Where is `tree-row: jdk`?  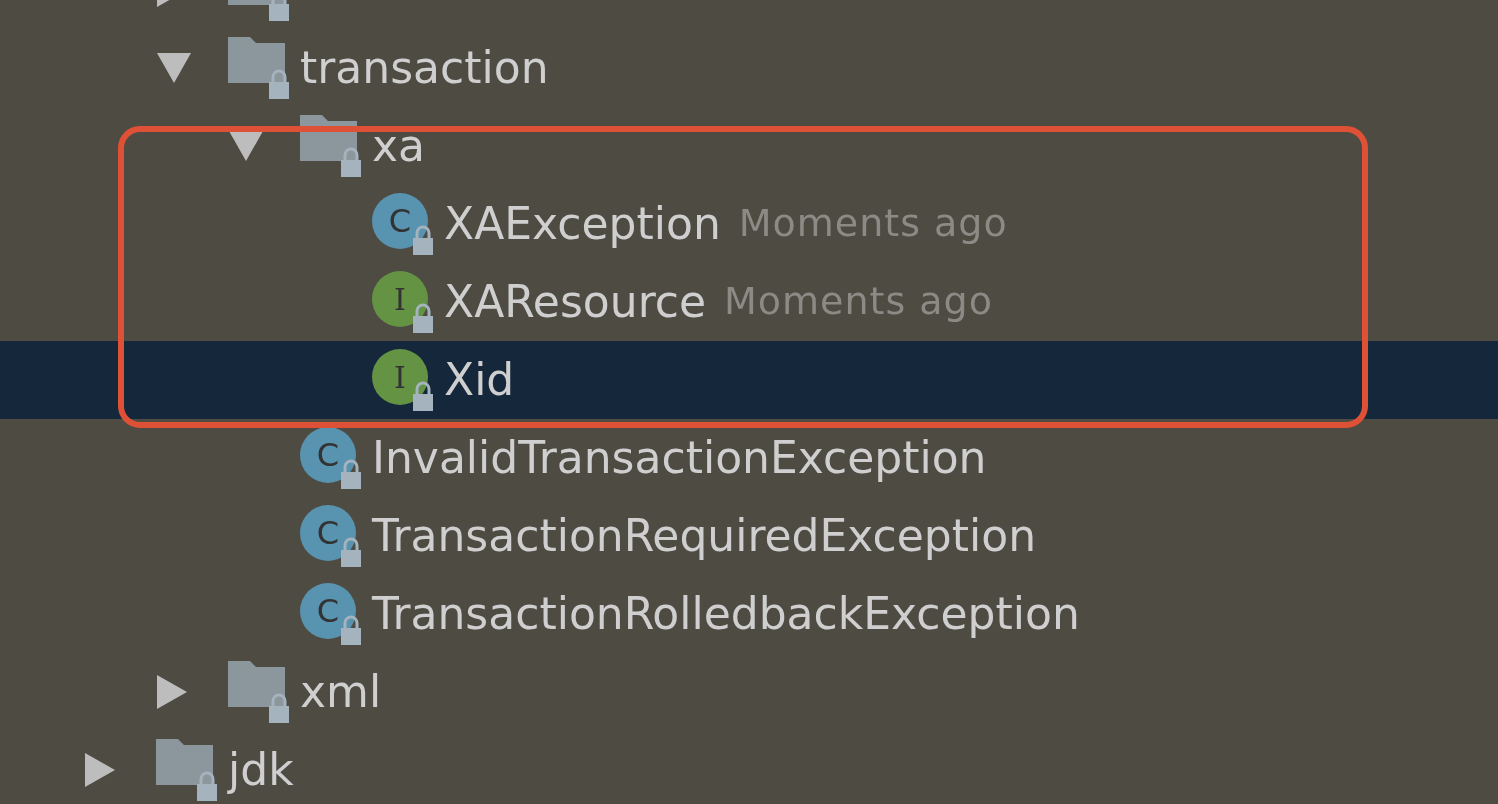 tree-row: jdk is located at coordinates (749, 767).